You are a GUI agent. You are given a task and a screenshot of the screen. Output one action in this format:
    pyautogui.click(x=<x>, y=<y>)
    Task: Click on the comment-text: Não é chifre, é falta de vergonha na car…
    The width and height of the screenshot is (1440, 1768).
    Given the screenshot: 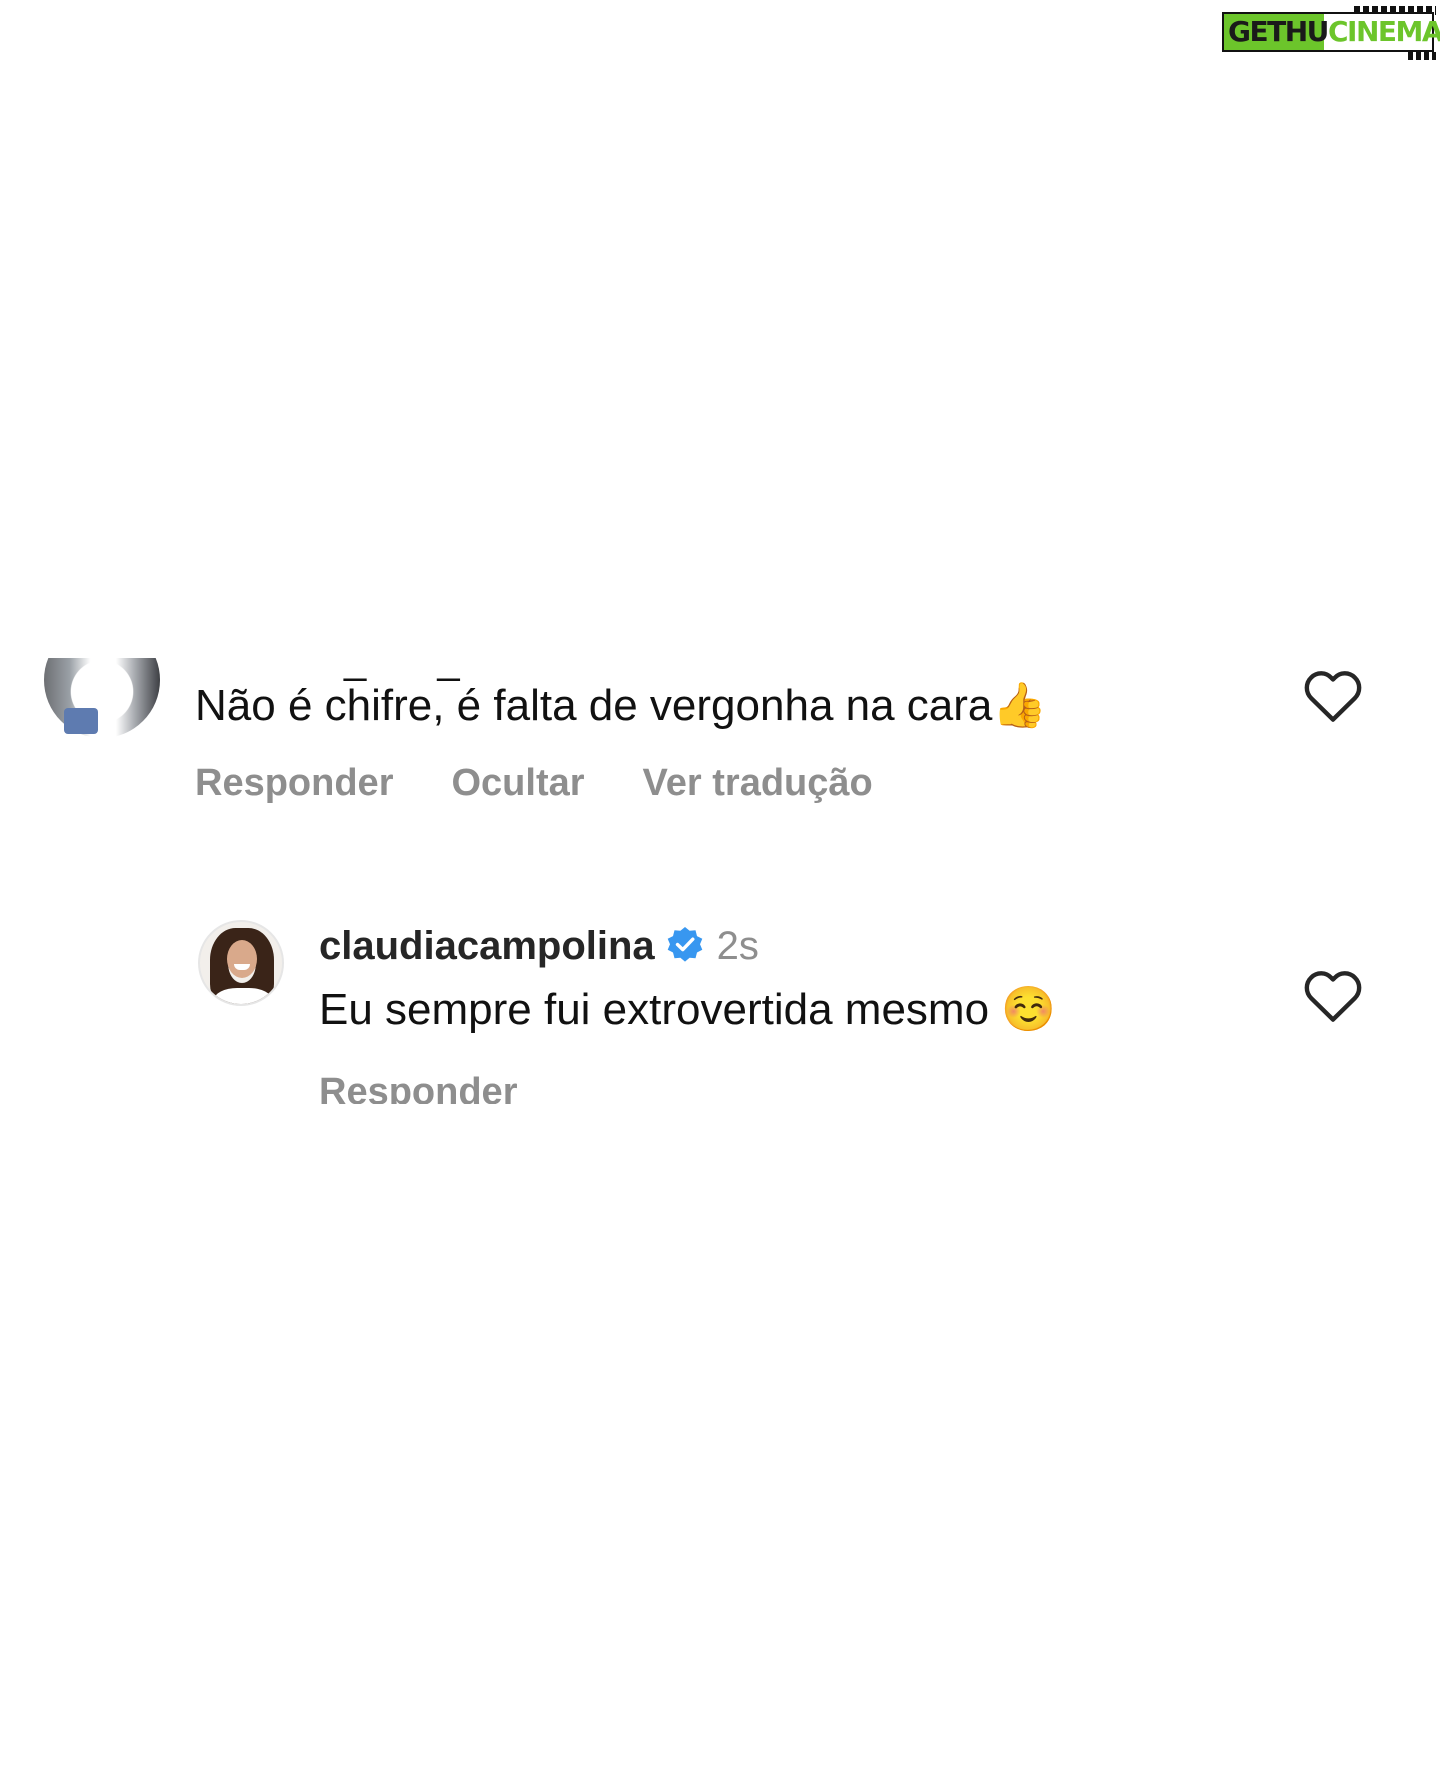 What is the action you would take?
    pyautogui.click(x=621, y=706)
    